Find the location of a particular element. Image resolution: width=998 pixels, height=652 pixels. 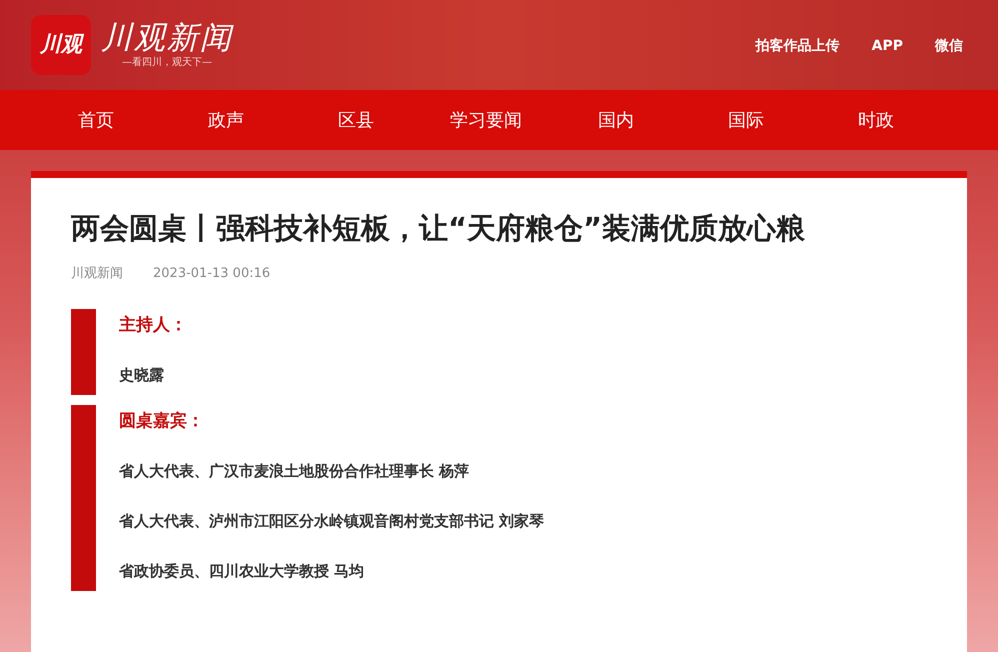

logo-slogan: —看四川，观天下— is located at coordinates (167, 63).